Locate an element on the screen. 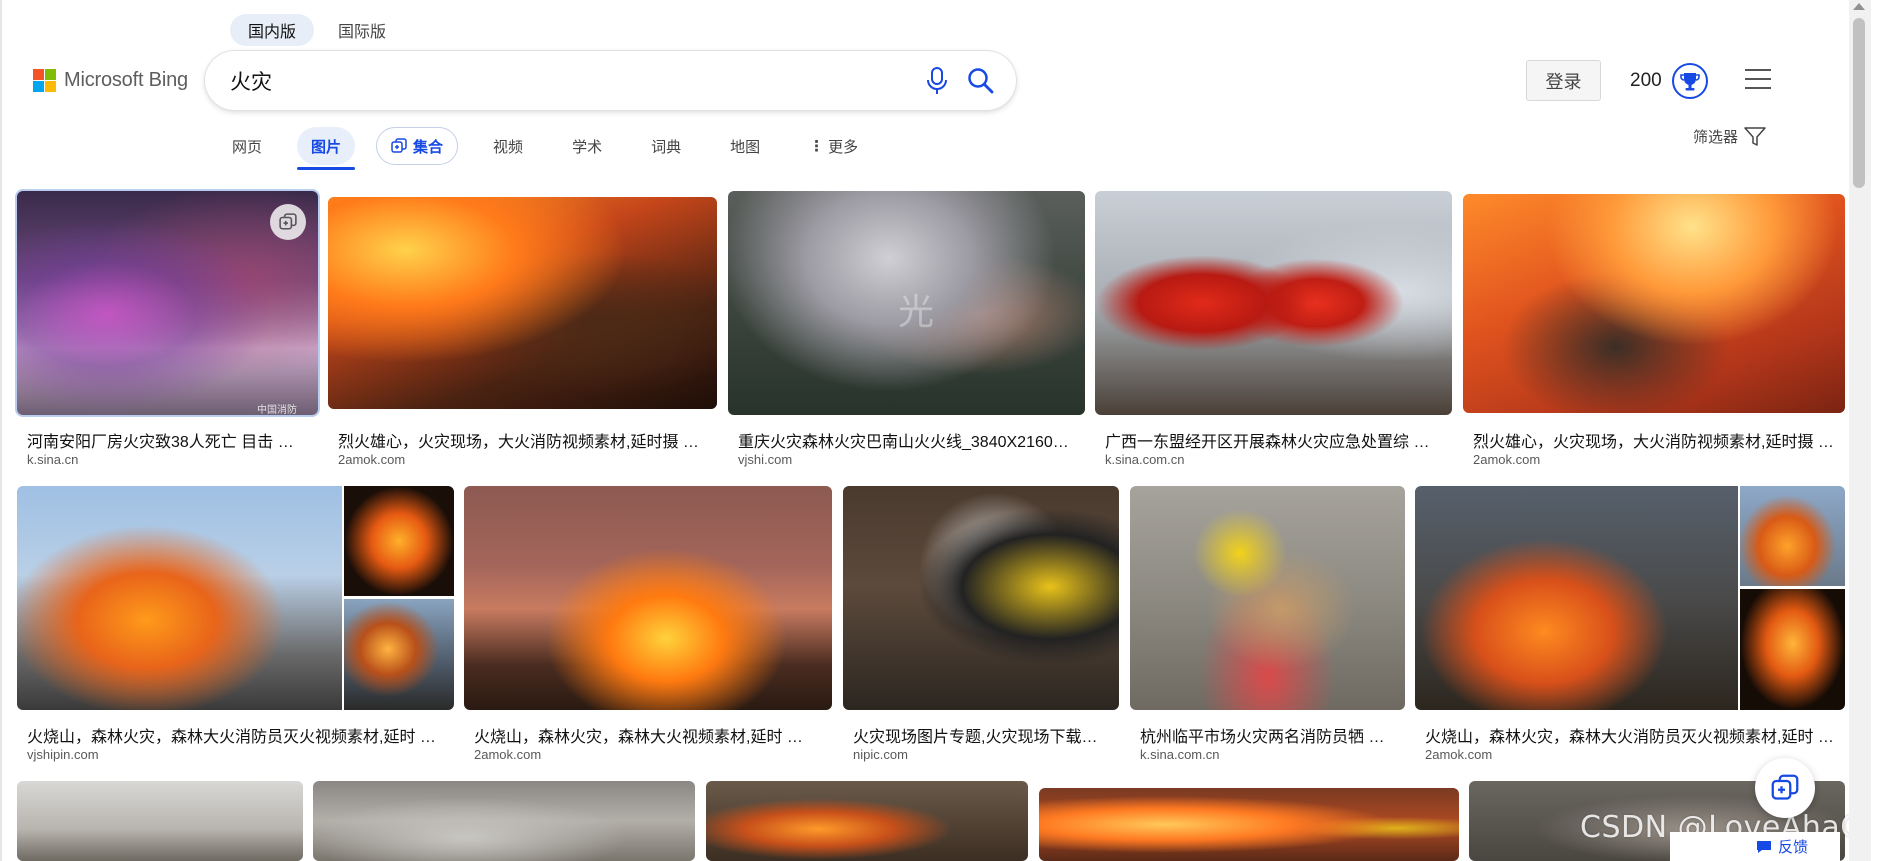 This screenshot has height=861, width=1879. result-image-3: 光 is located at coordinates (906, 303).